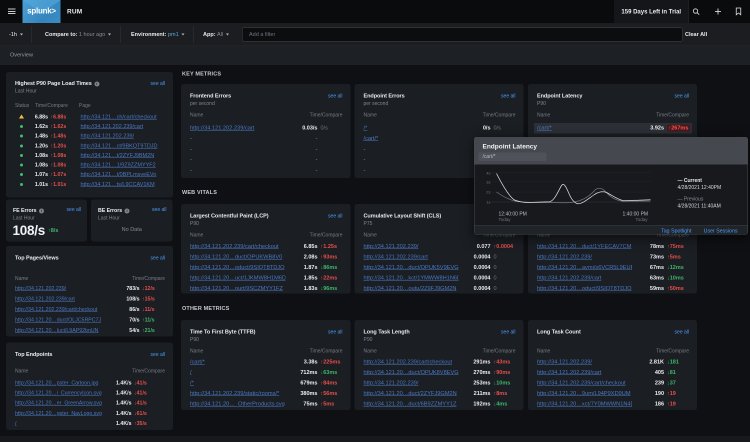 This screenshot has height=442, width=750. Describe the element at coordinates (489, 192) in the screenshot. I see `svg-text: 2s` at that location.